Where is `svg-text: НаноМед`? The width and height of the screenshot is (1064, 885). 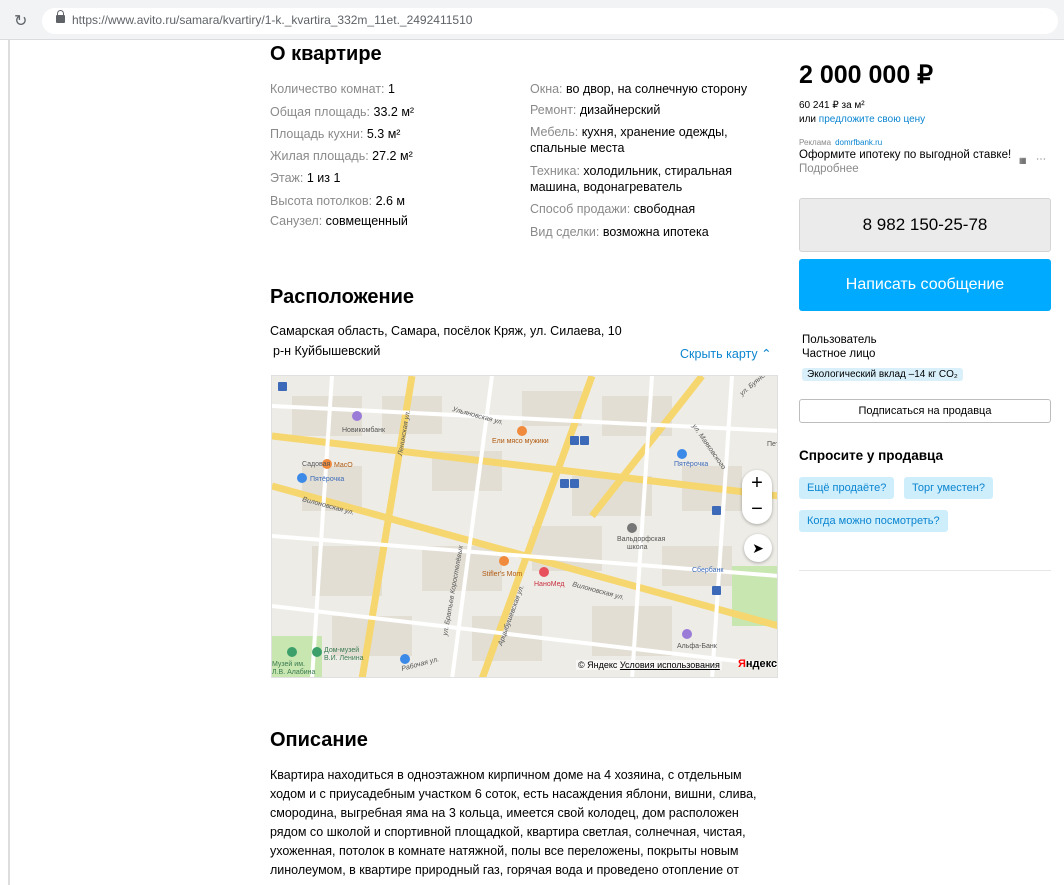
svg-text: НаноМед is located at coordinates (549, 584).